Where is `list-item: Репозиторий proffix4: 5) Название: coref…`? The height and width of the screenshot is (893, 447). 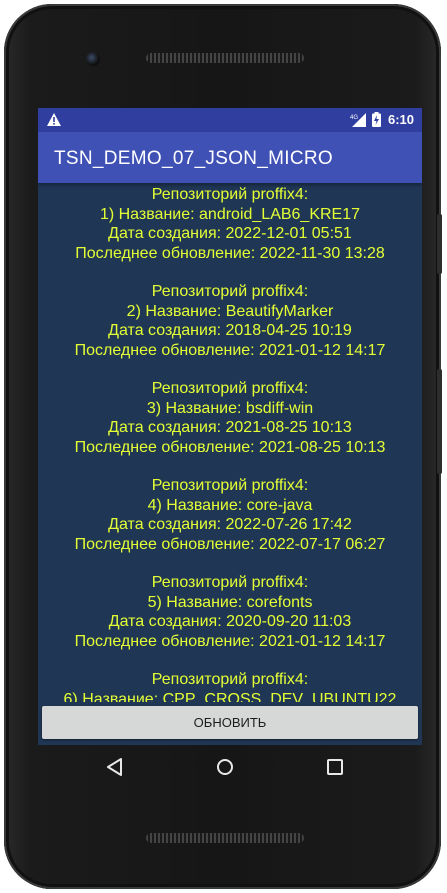 list-item: Репозиторий proffix4: 5) Название: coref… is located at coordinates (230, 612).